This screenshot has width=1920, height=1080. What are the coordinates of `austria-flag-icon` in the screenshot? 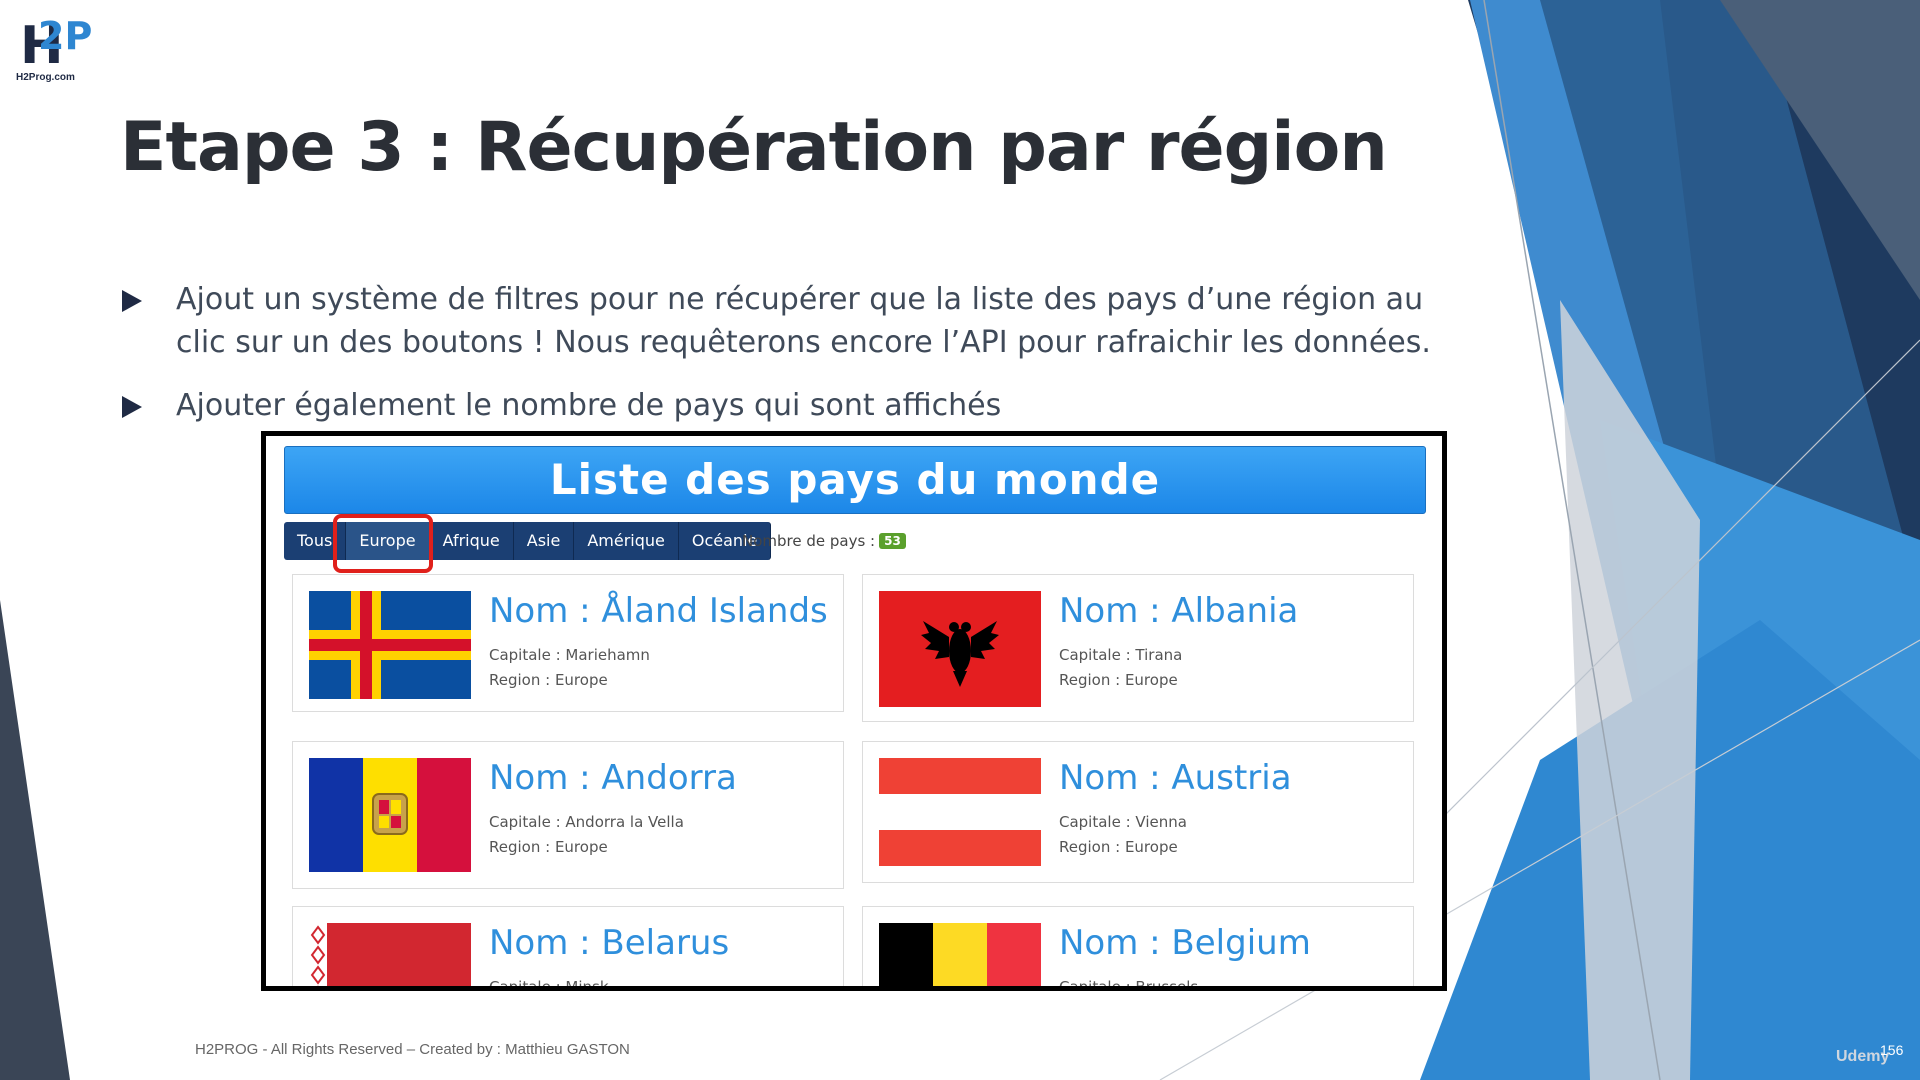 It's located at (960, 812).